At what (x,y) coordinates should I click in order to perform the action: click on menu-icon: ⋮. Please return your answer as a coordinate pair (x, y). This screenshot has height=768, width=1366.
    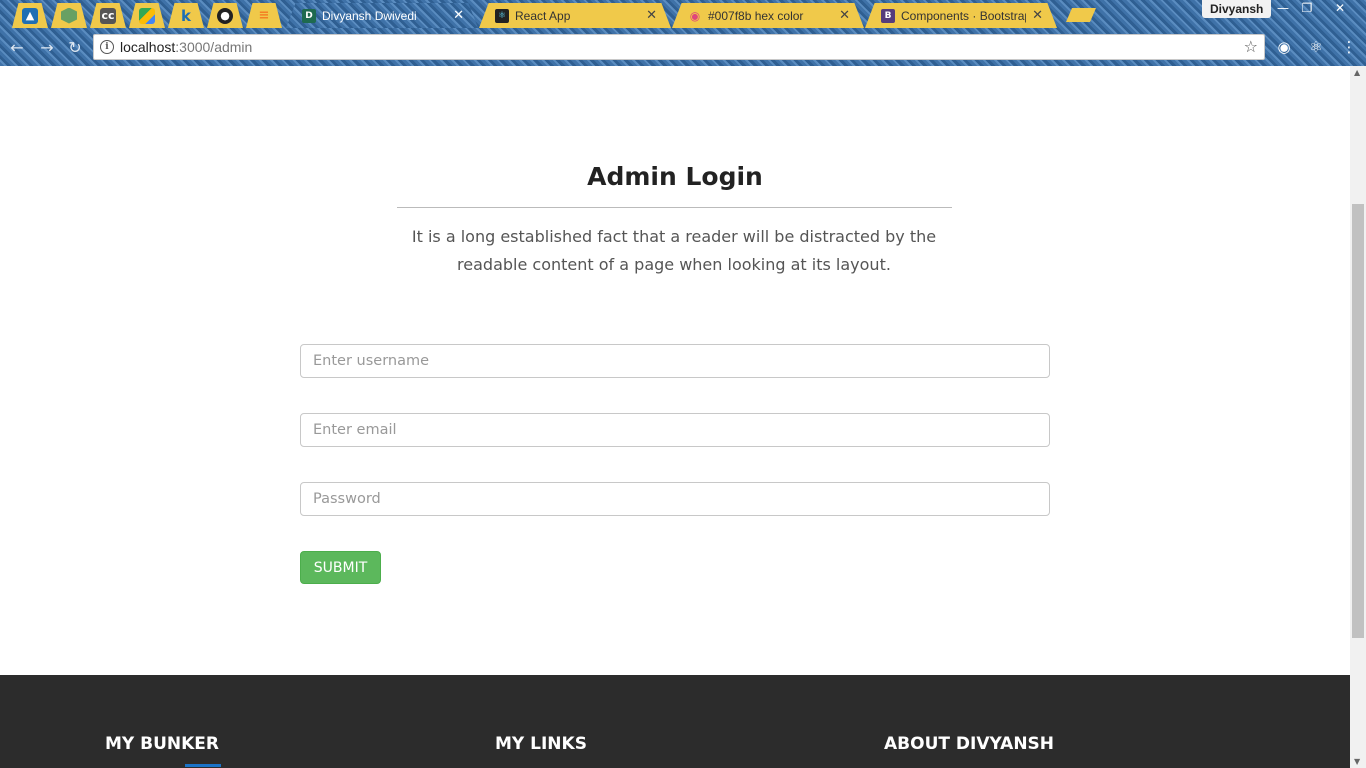
    Looking at the image, I should click on (1349, 47).